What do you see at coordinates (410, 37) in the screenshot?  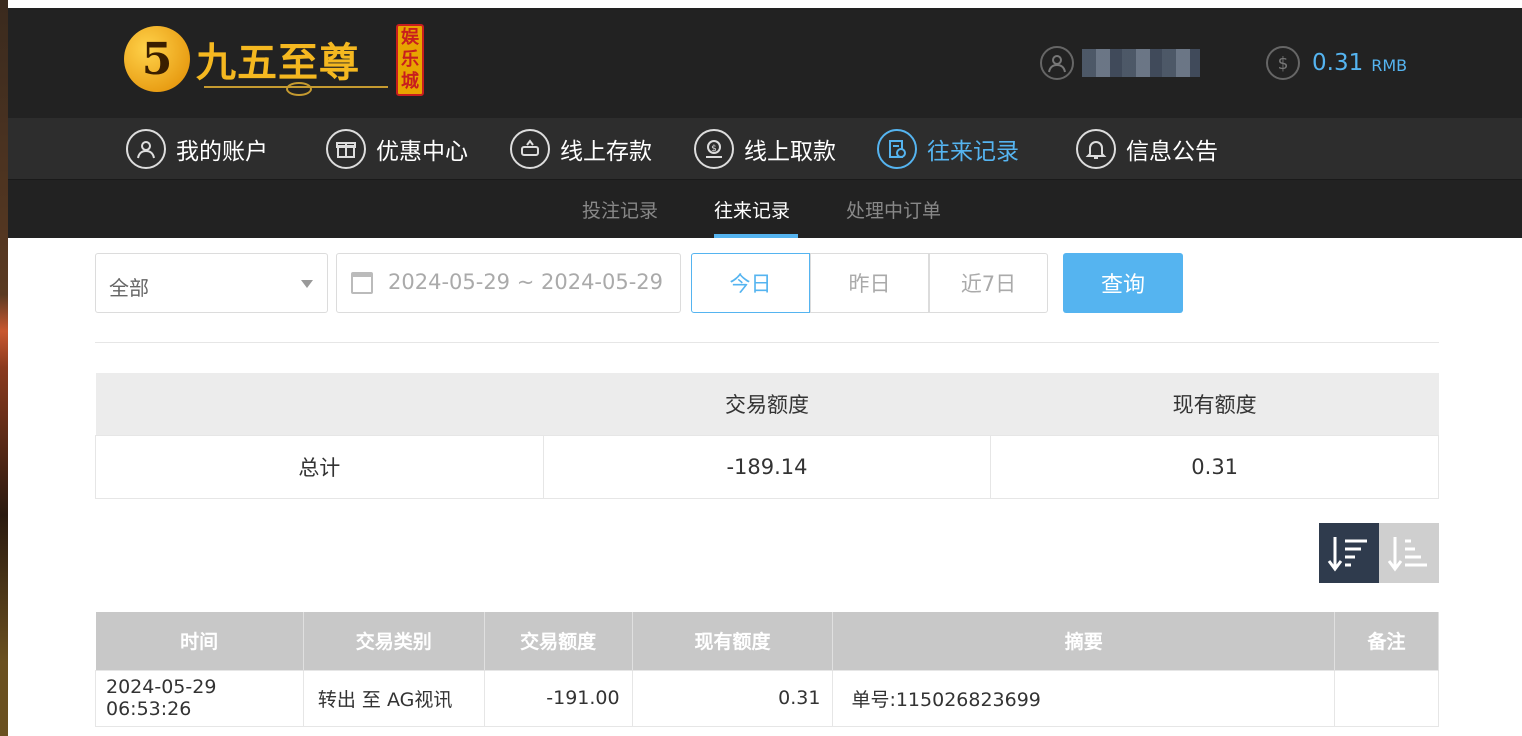 I see `logo-sub-char: 娱` at bounding box center [410, 37].